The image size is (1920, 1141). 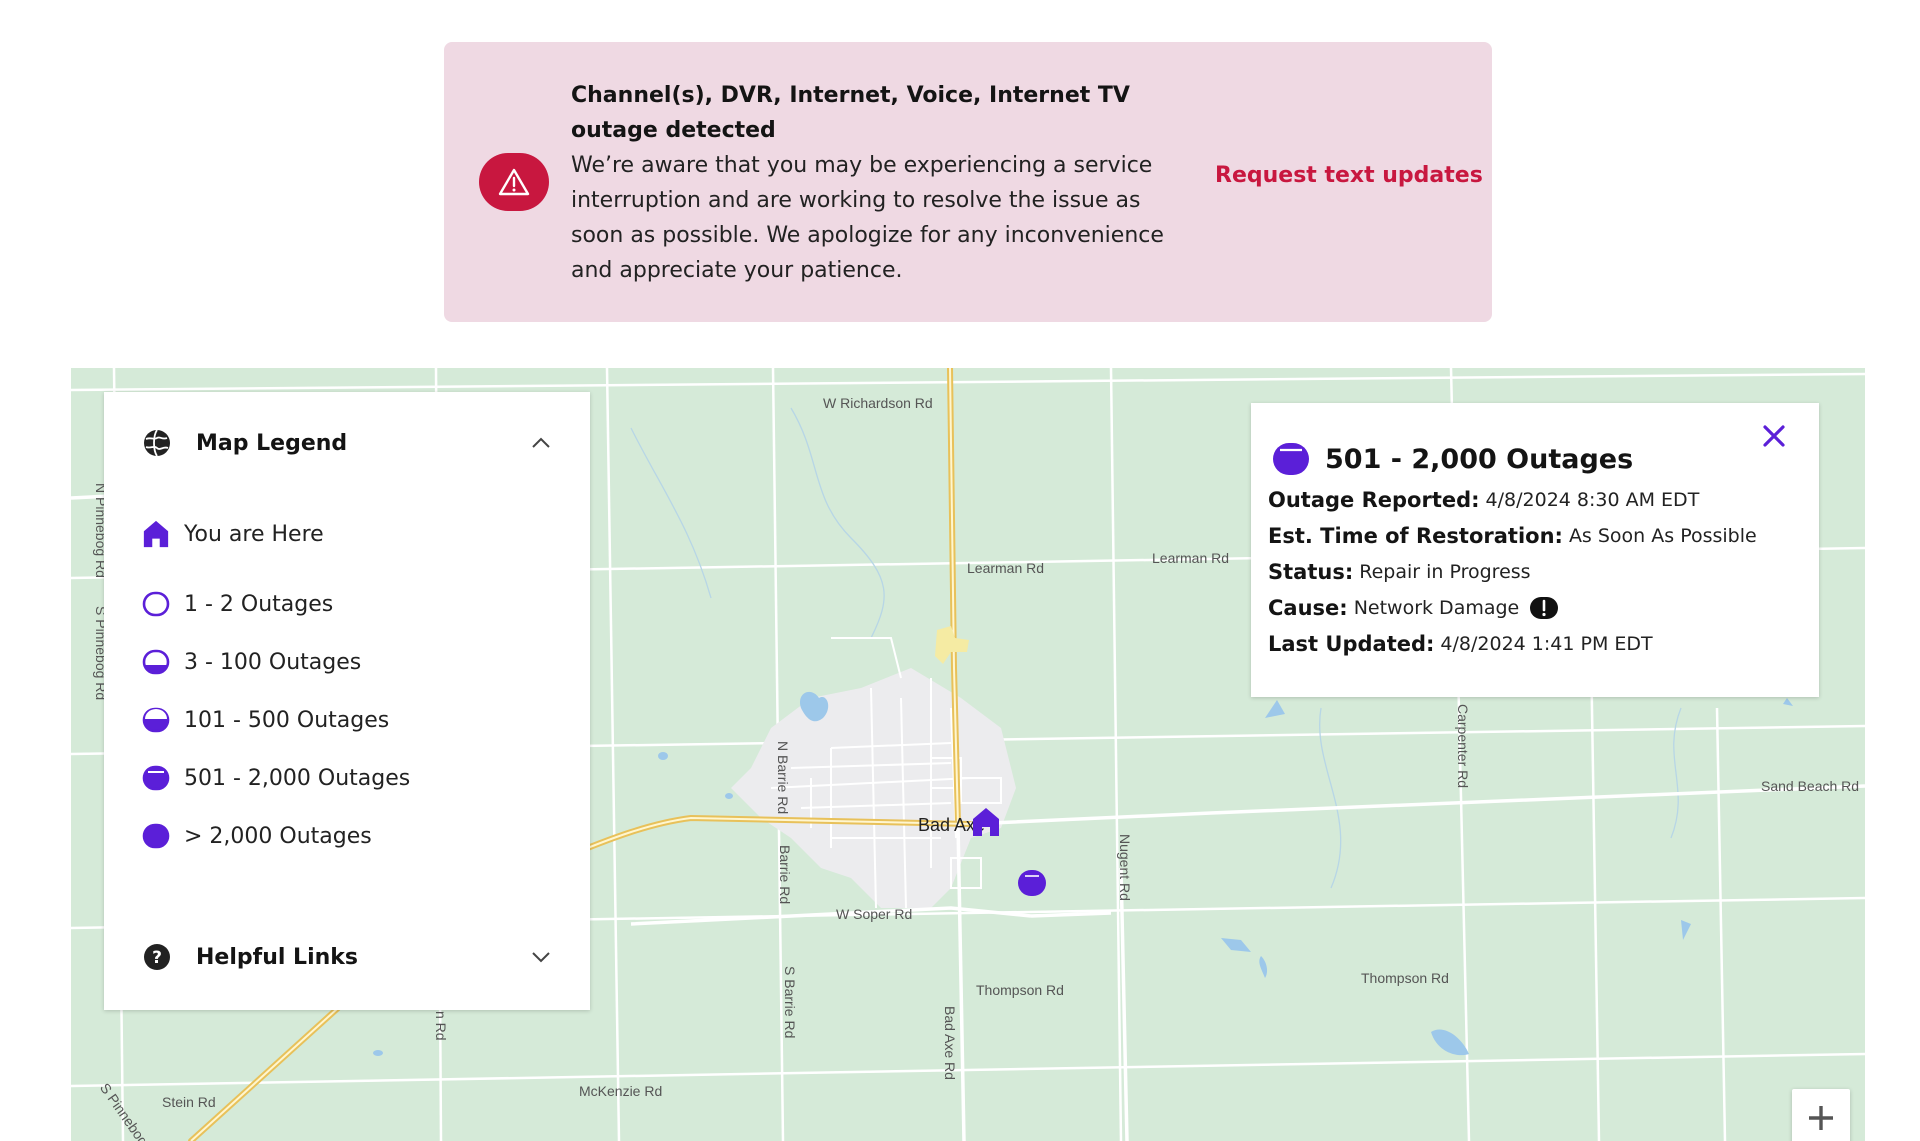 What do you see at coordinates (790, 1002) in the screenshot?
I see `road-label-s-barrie: S Barrie Rd` at bounding box center [790, 1002].